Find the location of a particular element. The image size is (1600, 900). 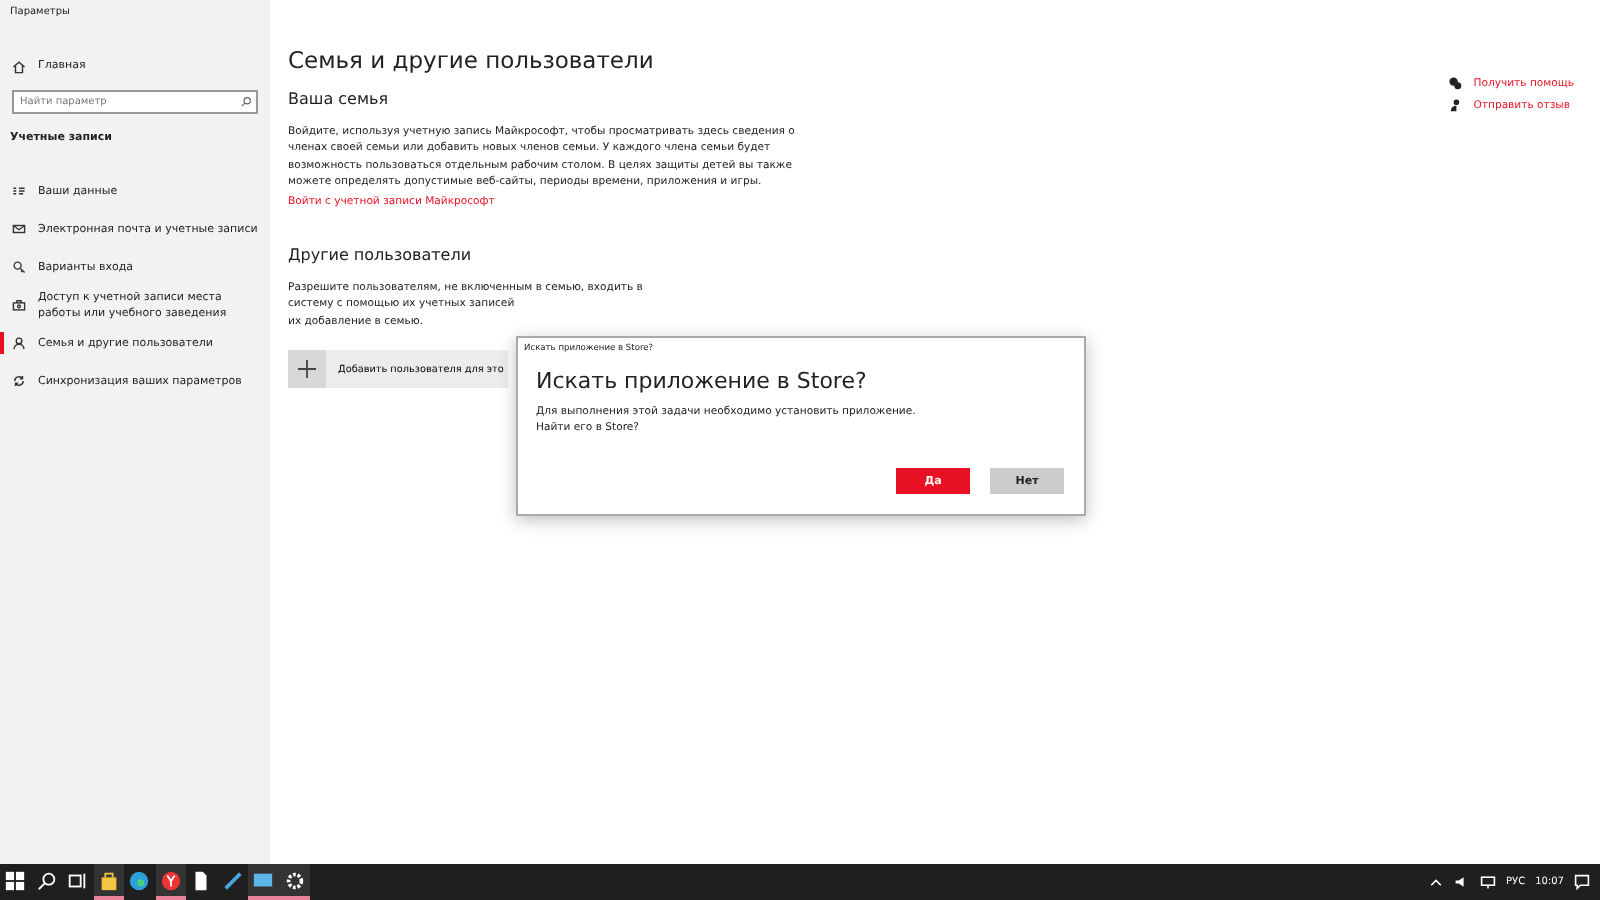

page-title: Семья и другие пользователи is located at coordinates (472, 60).